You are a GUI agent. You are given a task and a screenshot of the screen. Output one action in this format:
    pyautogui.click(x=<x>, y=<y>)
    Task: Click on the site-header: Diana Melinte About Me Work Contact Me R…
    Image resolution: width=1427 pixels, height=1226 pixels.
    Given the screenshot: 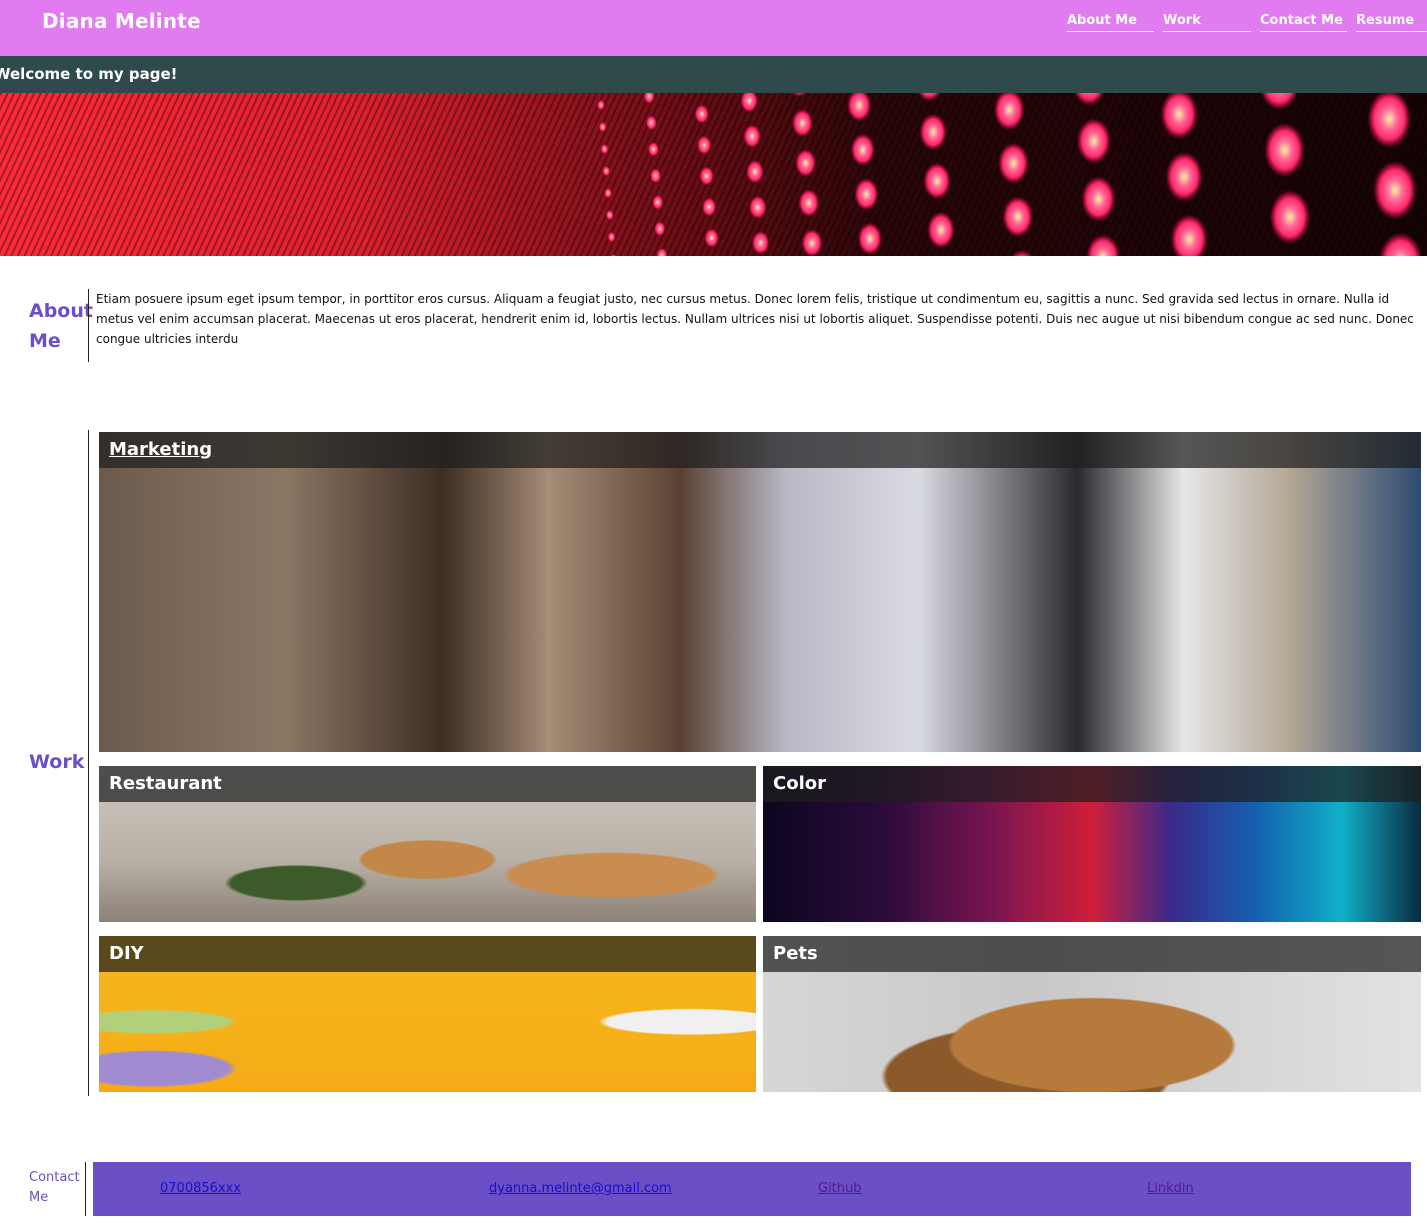 What is the action you would take?
    pyautogui.click(x=713, y=28)
    